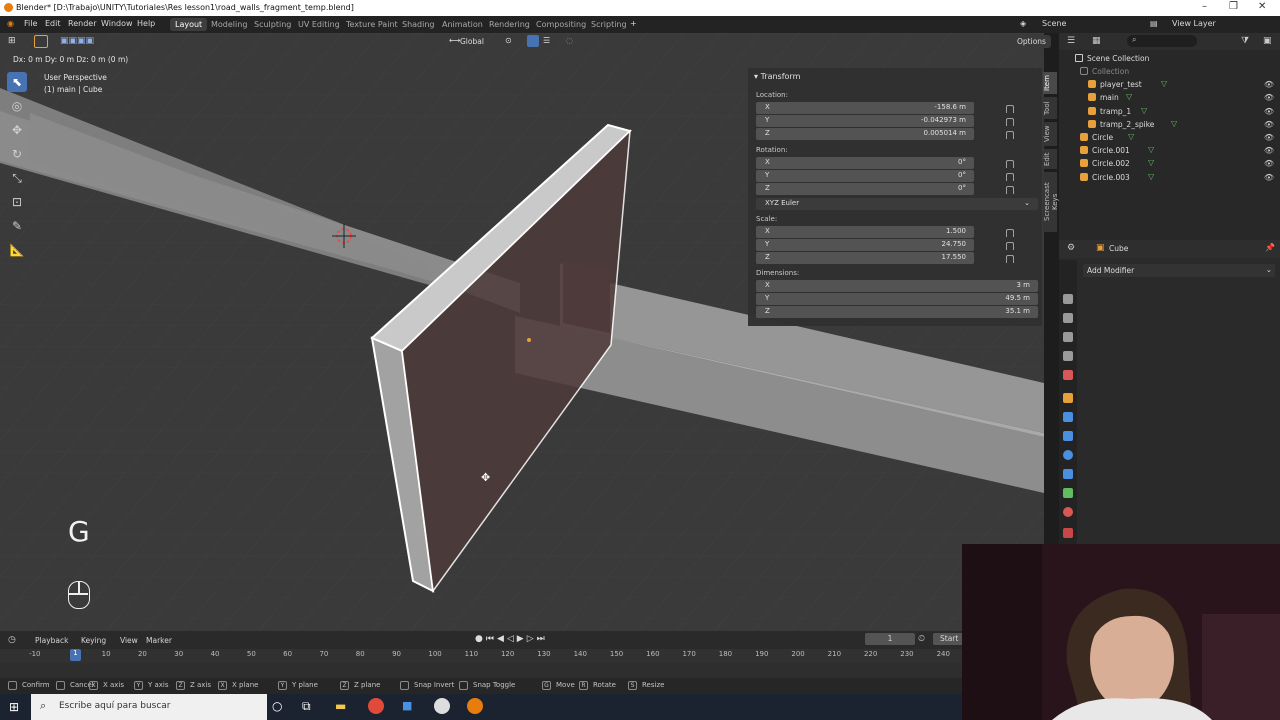 The image size is (1280, 720). What do you see at coordinates (561, 24) in the screenshot?
I see `tab-compositing: Compositing` at bounding box center [561, 24].